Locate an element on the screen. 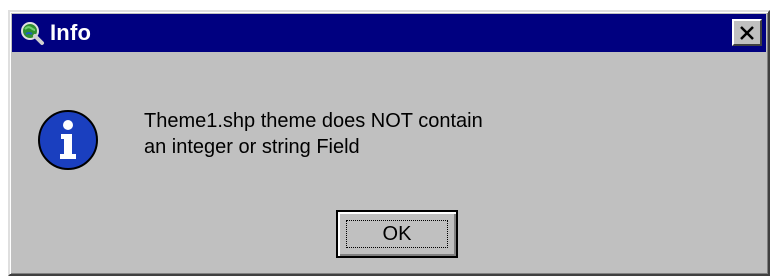  close-button is located at coordinates (747, 32).